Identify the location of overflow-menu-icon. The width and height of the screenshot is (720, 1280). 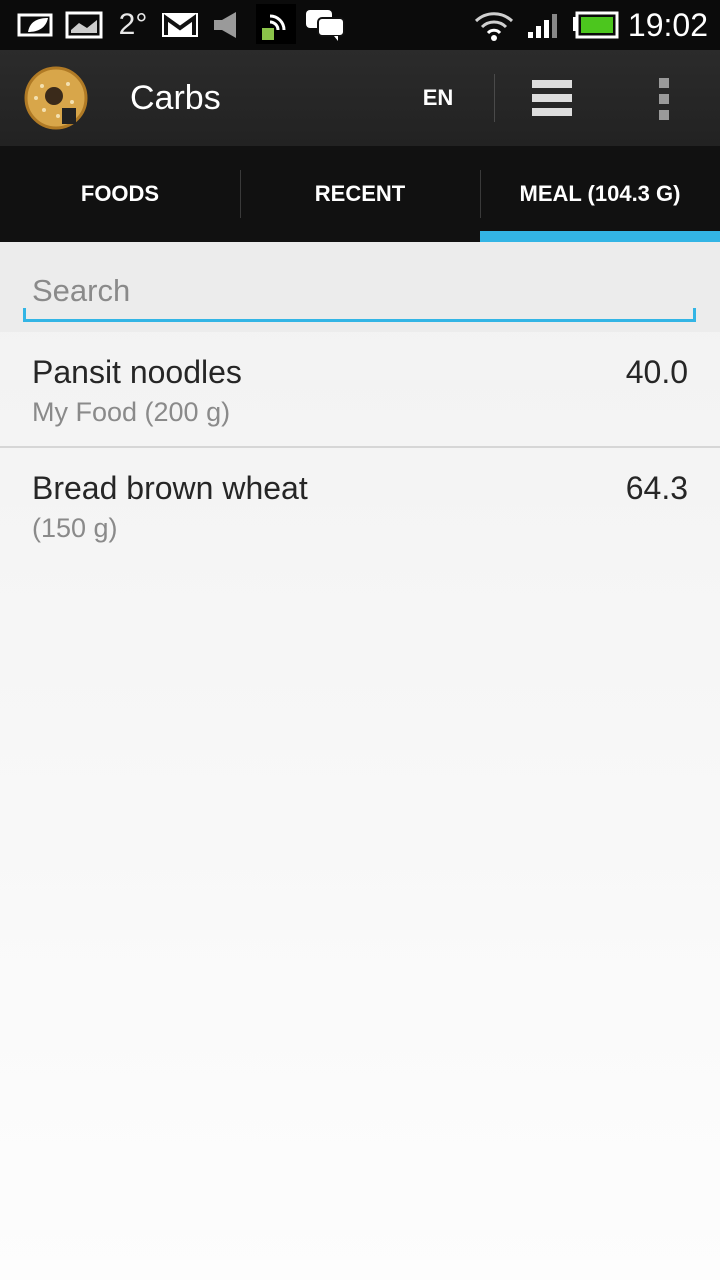
(664, 98).